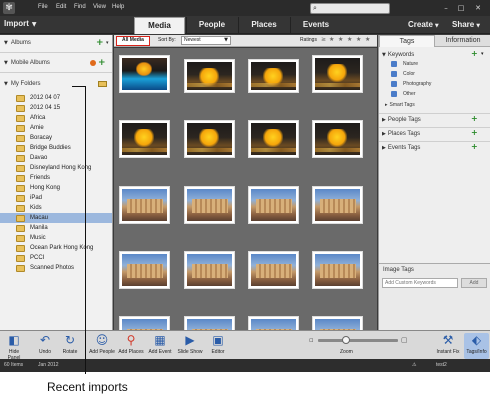 This screenshot has width=490, height=400. I want to click on custom-keywords-input, so click(420, 283).